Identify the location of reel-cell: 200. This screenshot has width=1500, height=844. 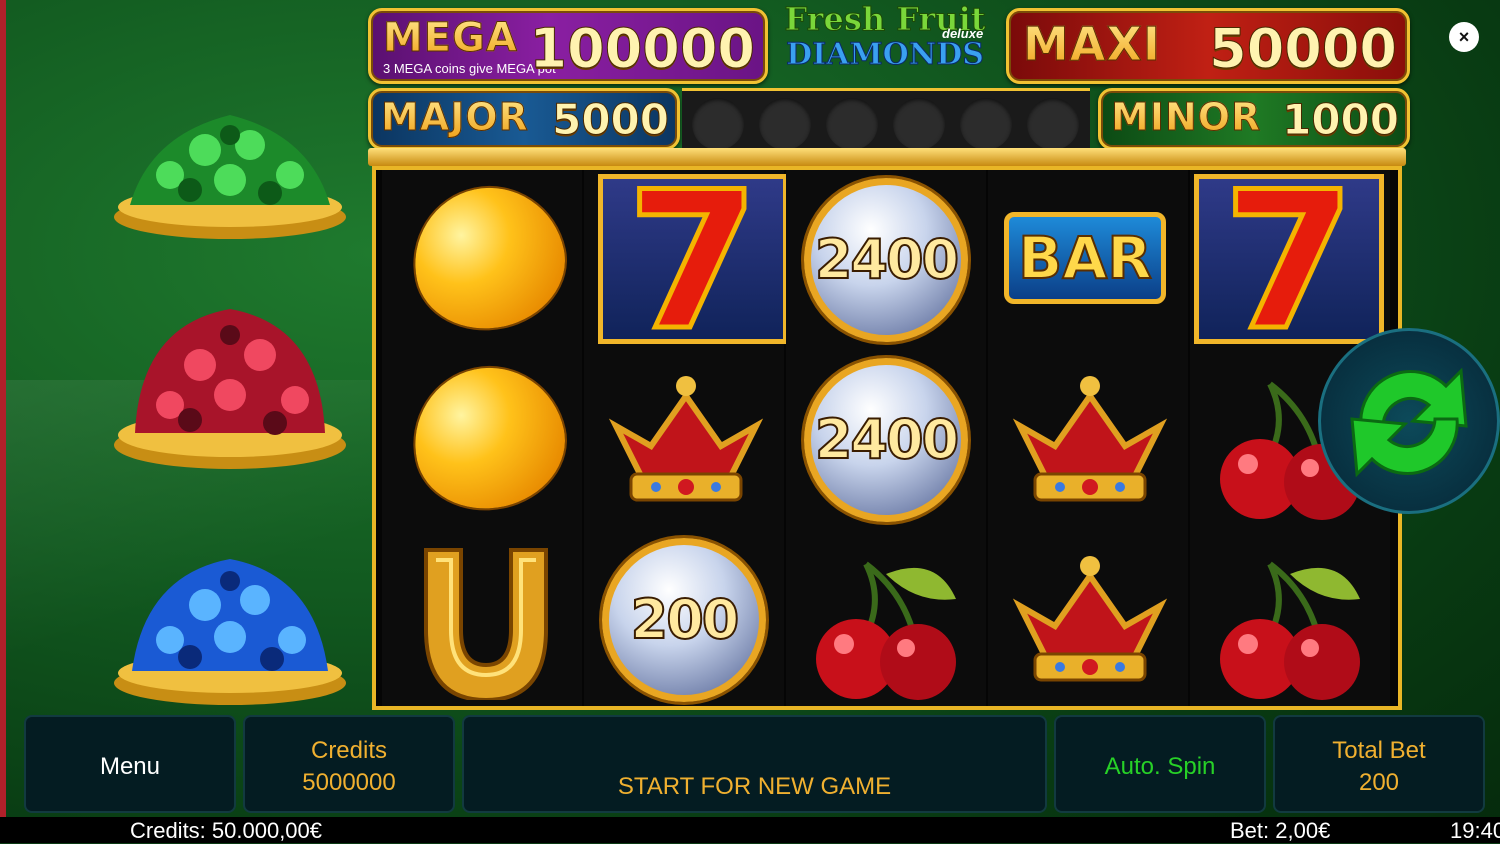
(684, 620).